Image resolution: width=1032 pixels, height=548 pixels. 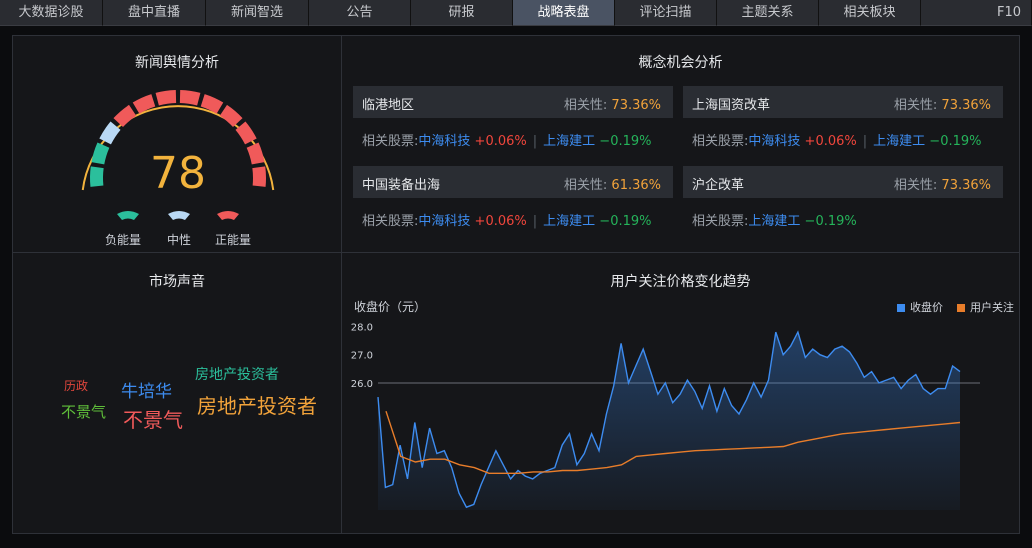 I want to click on positive-swatch-icon, so click(x=228, y=215).